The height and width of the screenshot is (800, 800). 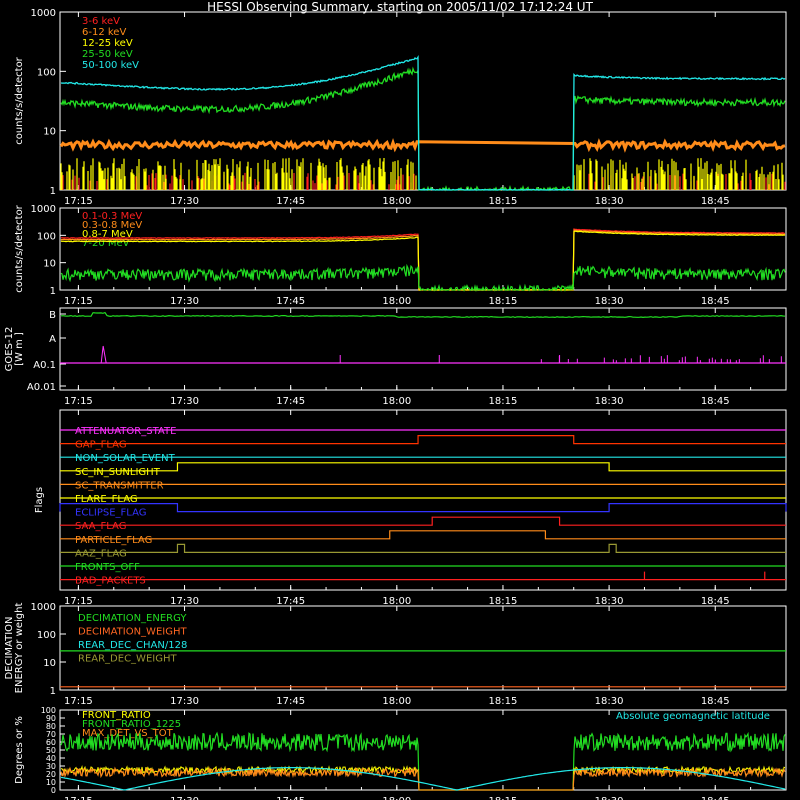 What do you see at coordinates (51, 718) in the screenshot?
I see `y-tick-label: 90` at bounding box center [51, 718].